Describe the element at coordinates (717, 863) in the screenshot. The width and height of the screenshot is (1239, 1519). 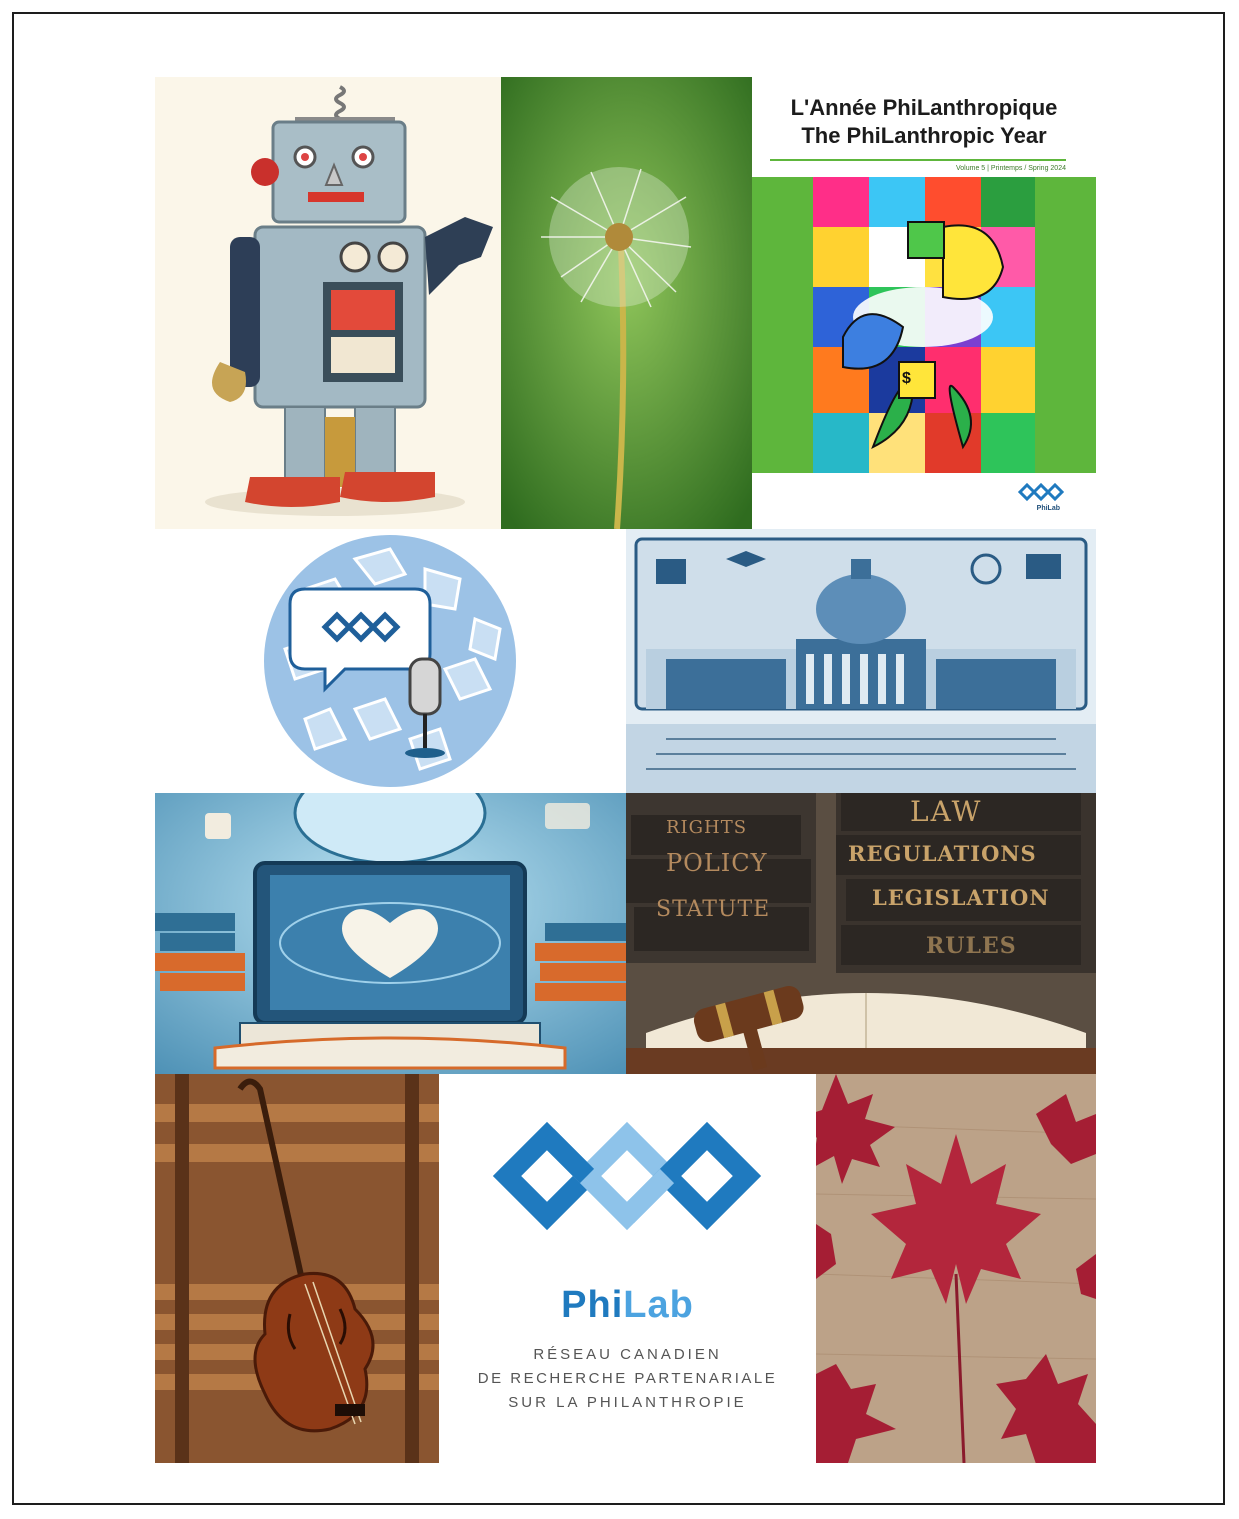
I see `spine-policy: POLICY` at that location.